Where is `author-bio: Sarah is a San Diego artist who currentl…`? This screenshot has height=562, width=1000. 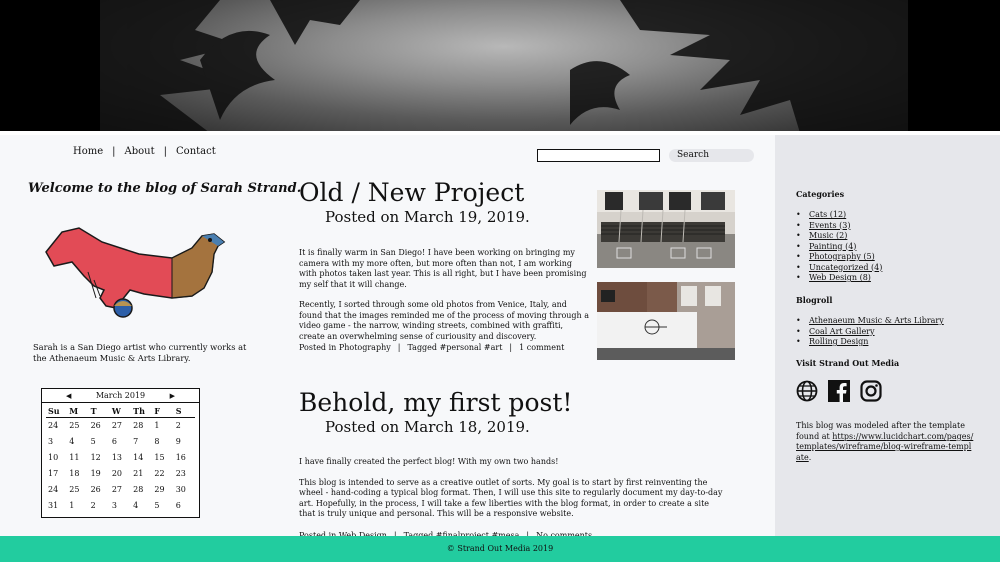
author-bio: Sarah is a San Diego artist who currentl… is located at coordinates (140, 352).